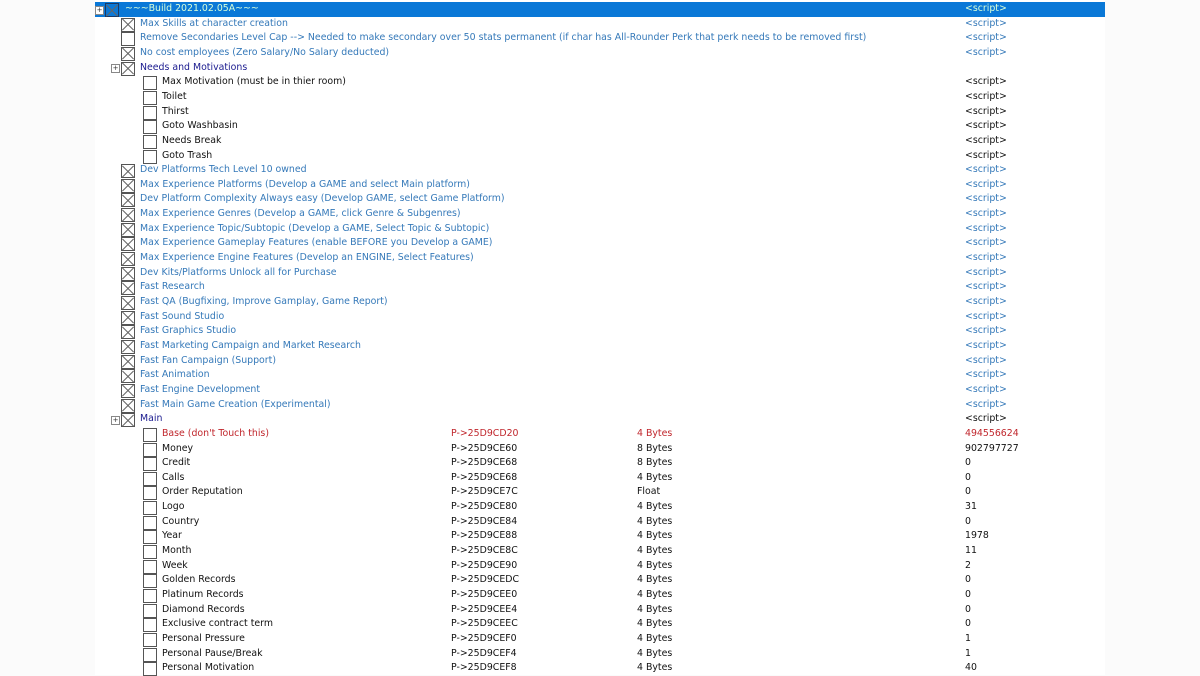  I want to click on table-row: Needs Break <script>, so click(600, 141).